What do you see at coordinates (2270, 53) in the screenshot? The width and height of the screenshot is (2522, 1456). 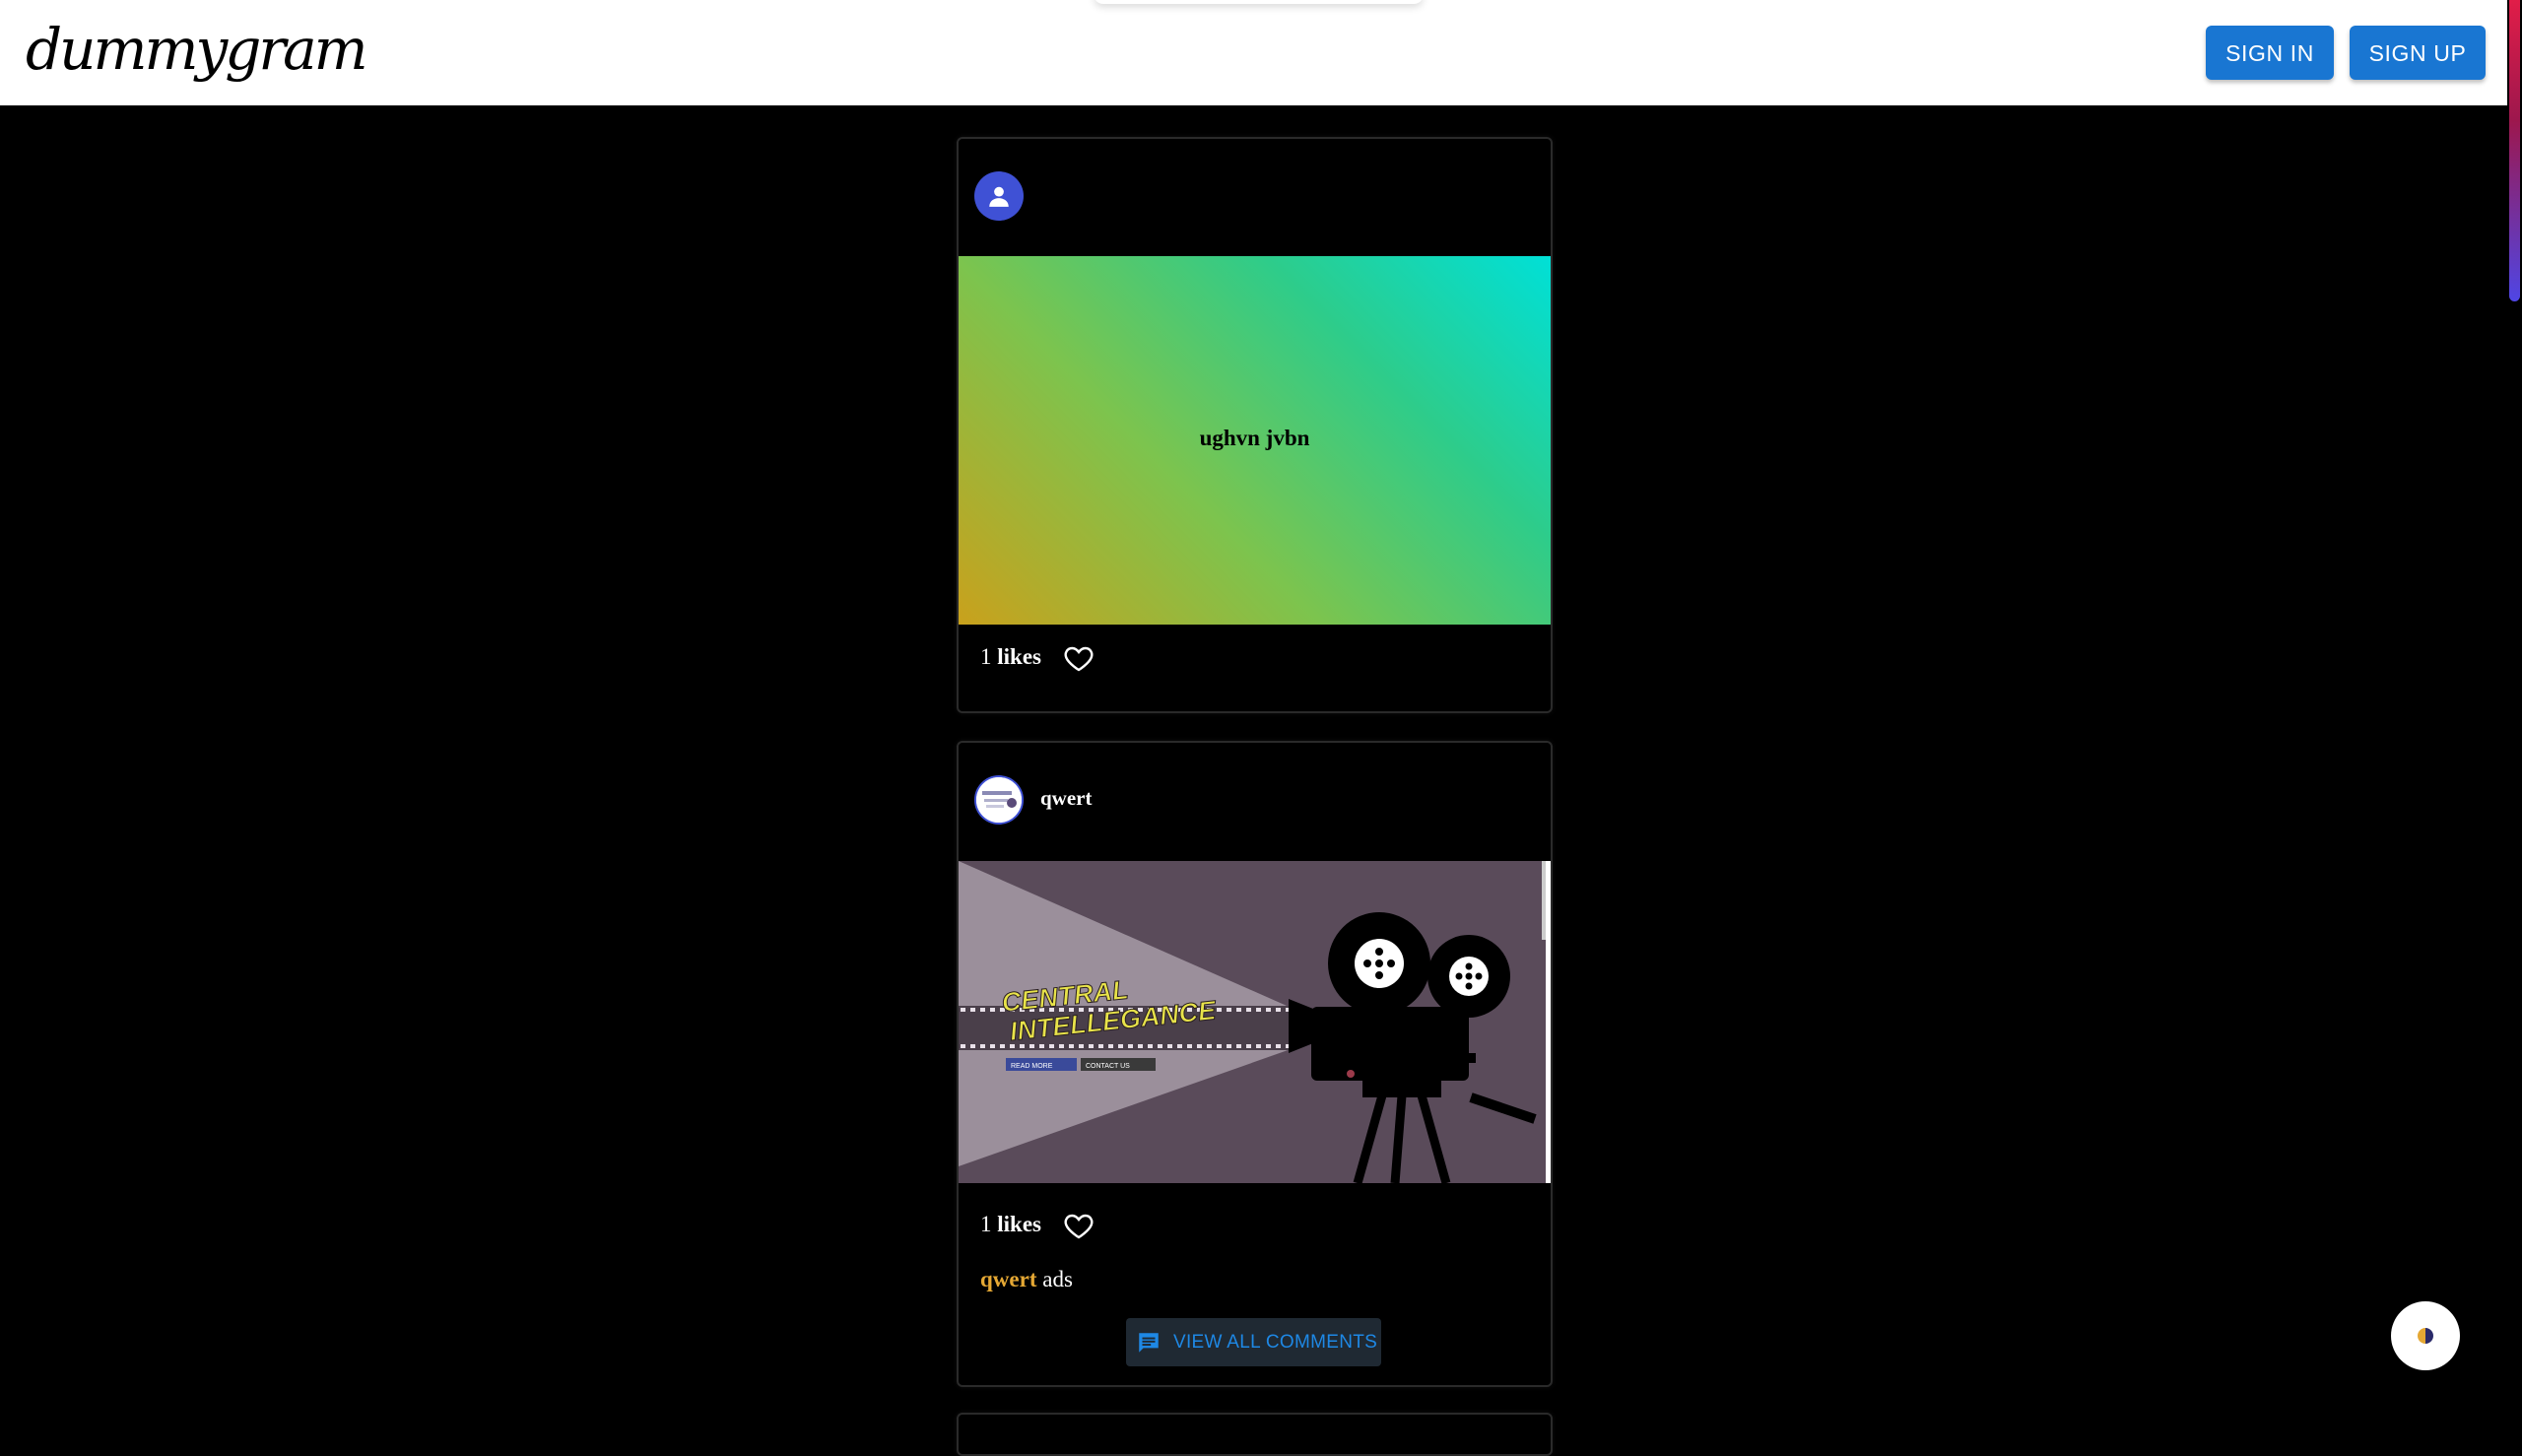 I see `sign-in-button: SIGN IN` at bounding box center [2270, 53].